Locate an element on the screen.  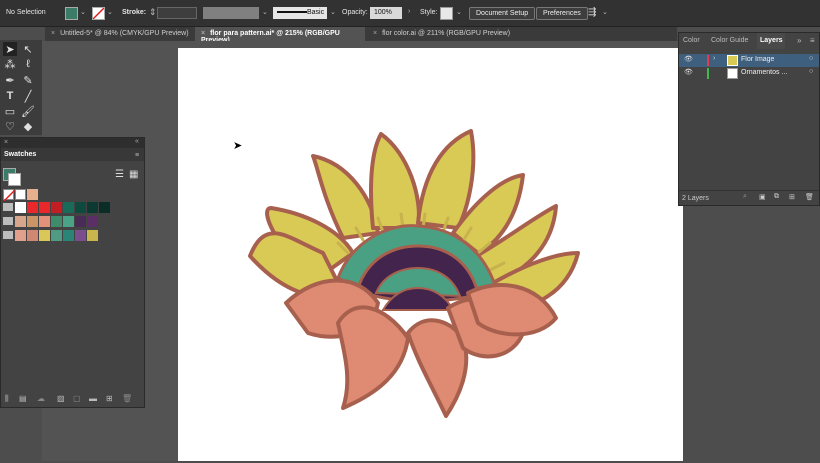
stroke-weight-stepper-icon: ⇕ is located at coordinates (153, 12).